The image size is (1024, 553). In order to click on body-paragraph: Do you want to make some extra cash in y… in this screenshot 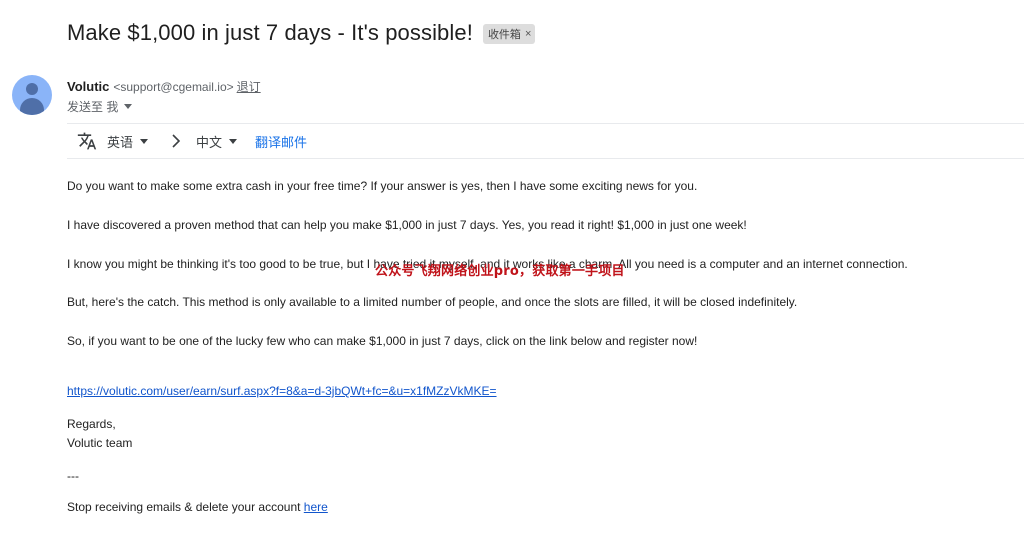, I will do `click(382, 186)`.